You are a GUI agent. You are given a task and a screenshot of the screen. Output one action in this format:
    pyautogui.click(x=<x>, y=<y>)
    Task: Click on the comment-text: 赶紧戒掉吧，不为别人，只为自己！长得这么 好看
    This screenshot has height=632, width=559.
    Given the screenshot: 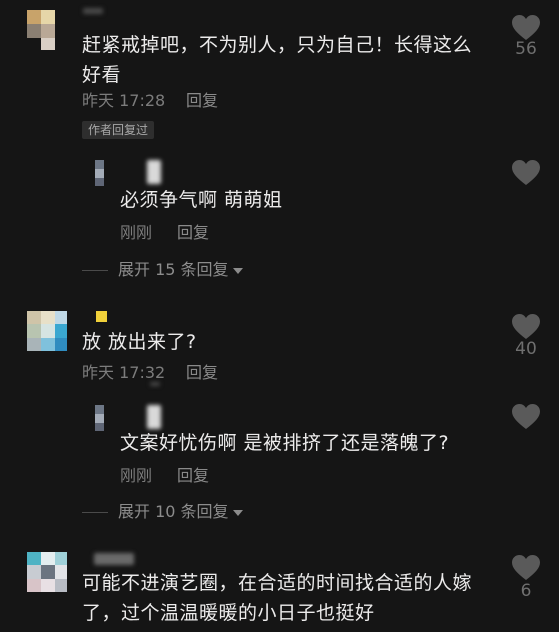 What is the action you would take?
    pyautogui.click(x=277, y=60)
    